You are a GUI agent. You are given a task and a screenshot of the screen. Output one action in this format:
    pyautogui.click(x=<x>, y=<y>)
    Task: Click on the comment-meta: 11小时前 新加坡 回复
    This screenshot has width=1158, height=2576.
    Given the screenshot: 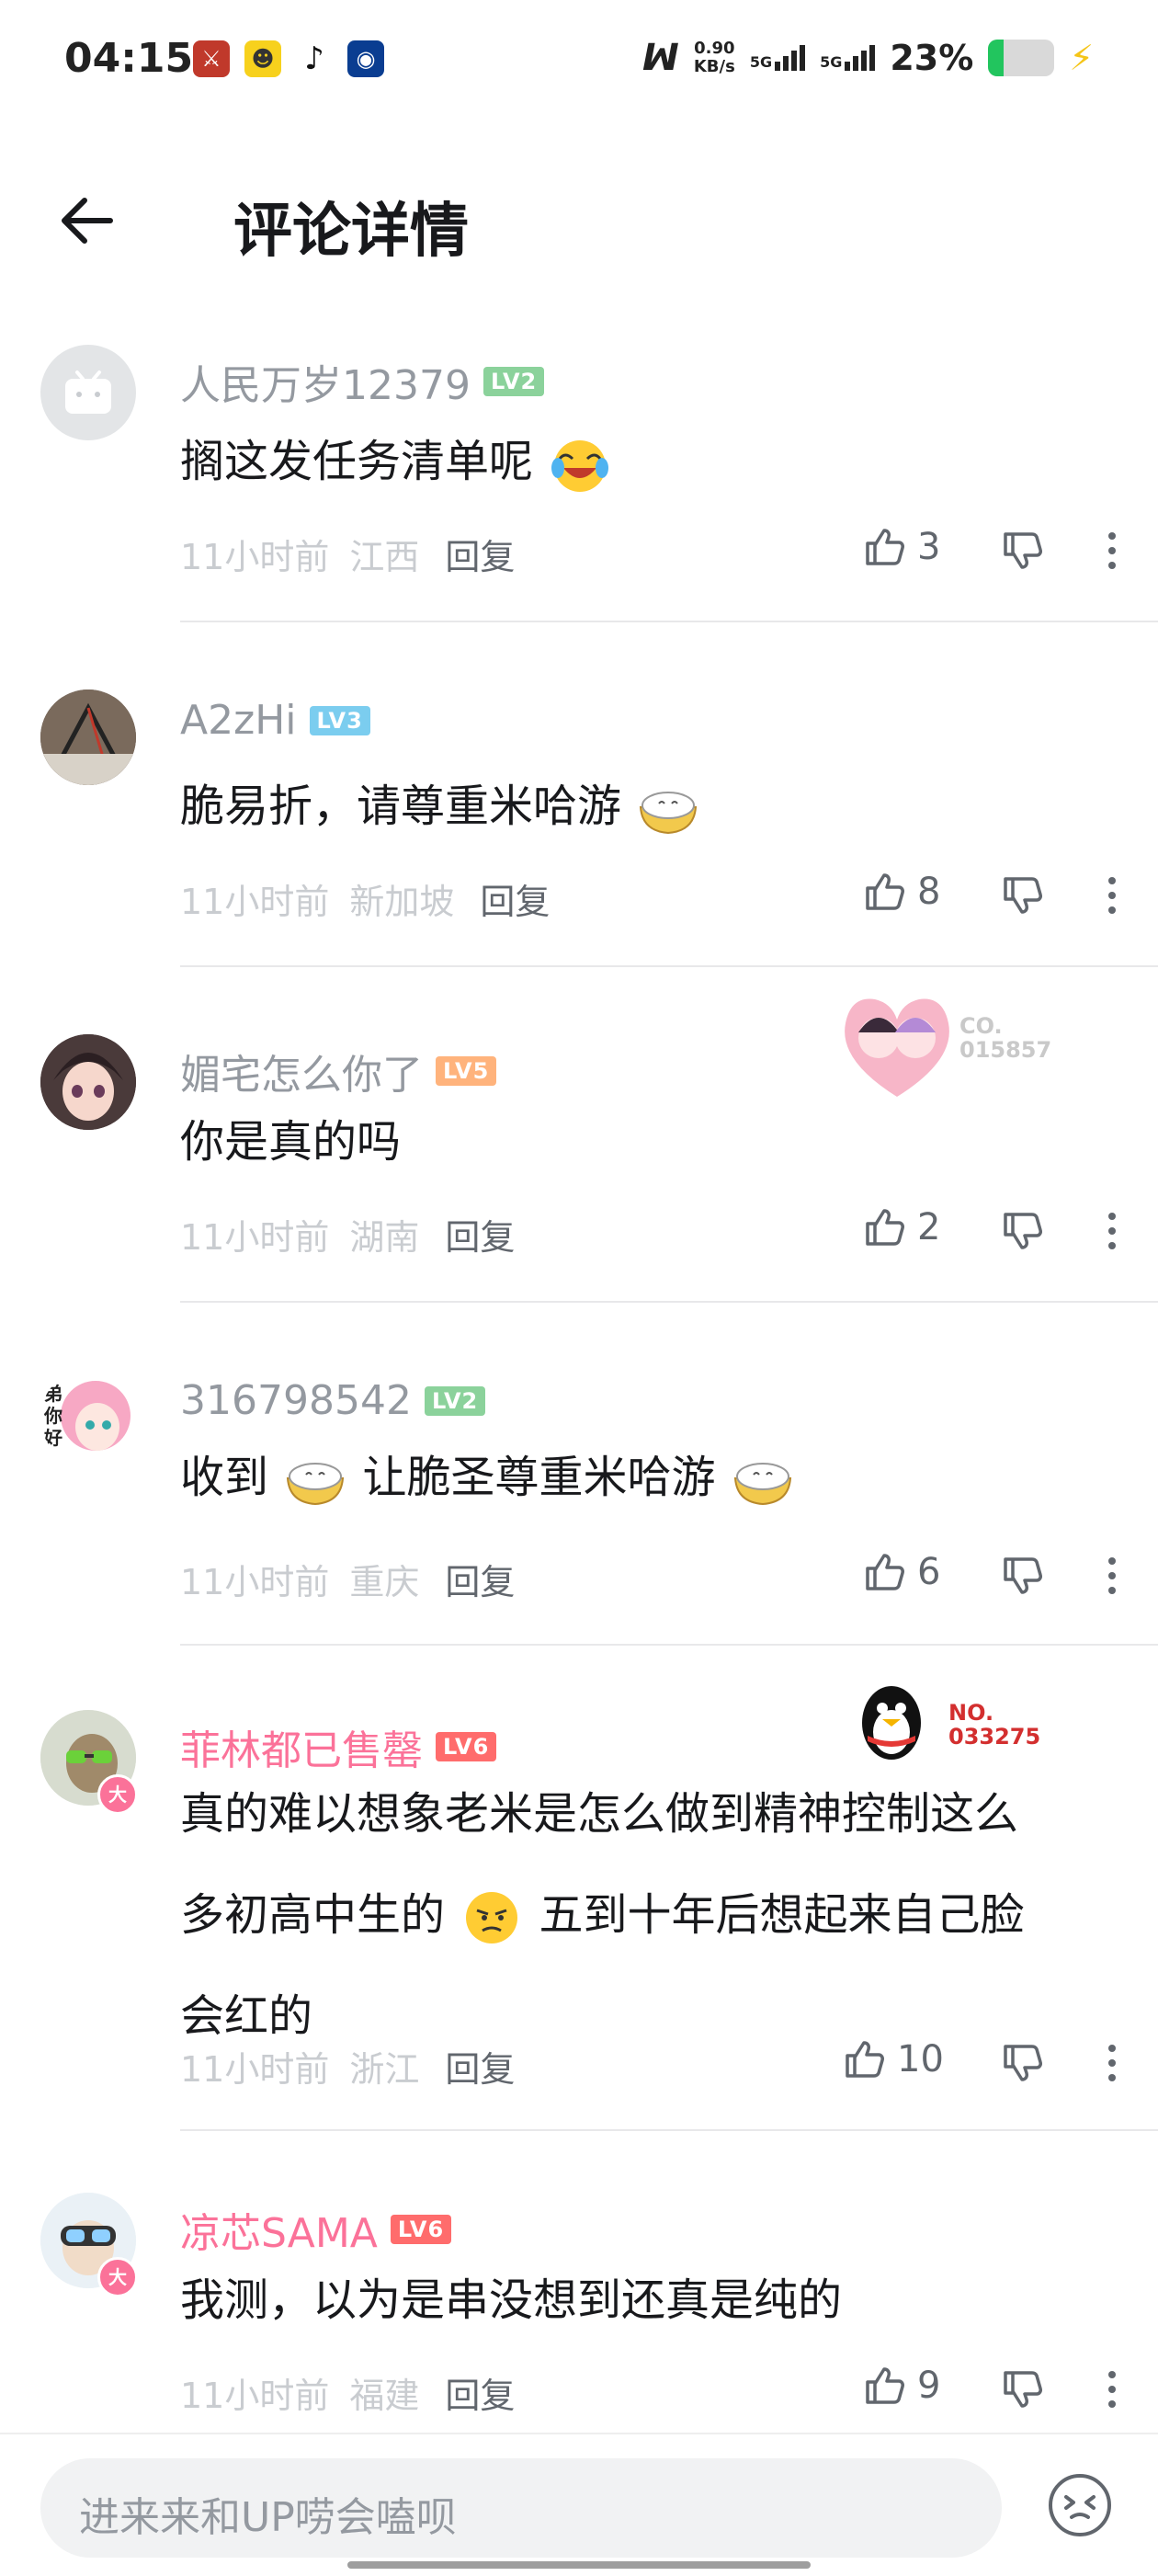 What is the action you would take?
    pyautogui.click(x=365, y=898)
    